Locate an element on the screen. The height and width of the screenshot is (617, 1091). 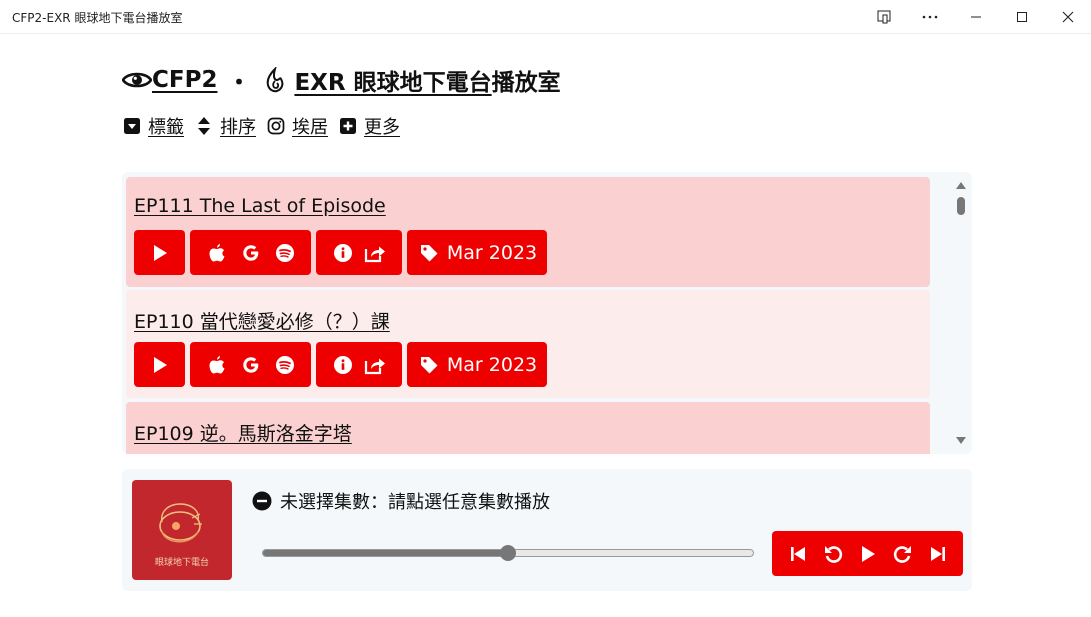
episode-title-link: EP109 逆。馬斯洛金字塔 is located at coordinates (243, 432).